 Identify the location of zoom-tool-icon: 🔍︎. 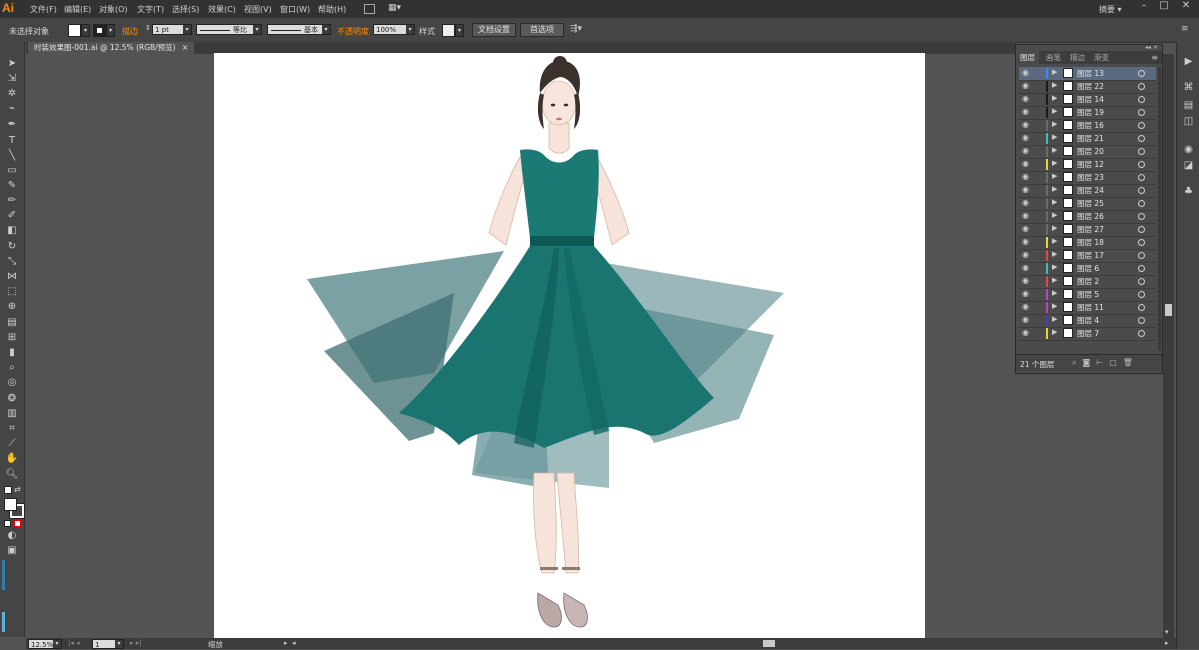
(12, 475).